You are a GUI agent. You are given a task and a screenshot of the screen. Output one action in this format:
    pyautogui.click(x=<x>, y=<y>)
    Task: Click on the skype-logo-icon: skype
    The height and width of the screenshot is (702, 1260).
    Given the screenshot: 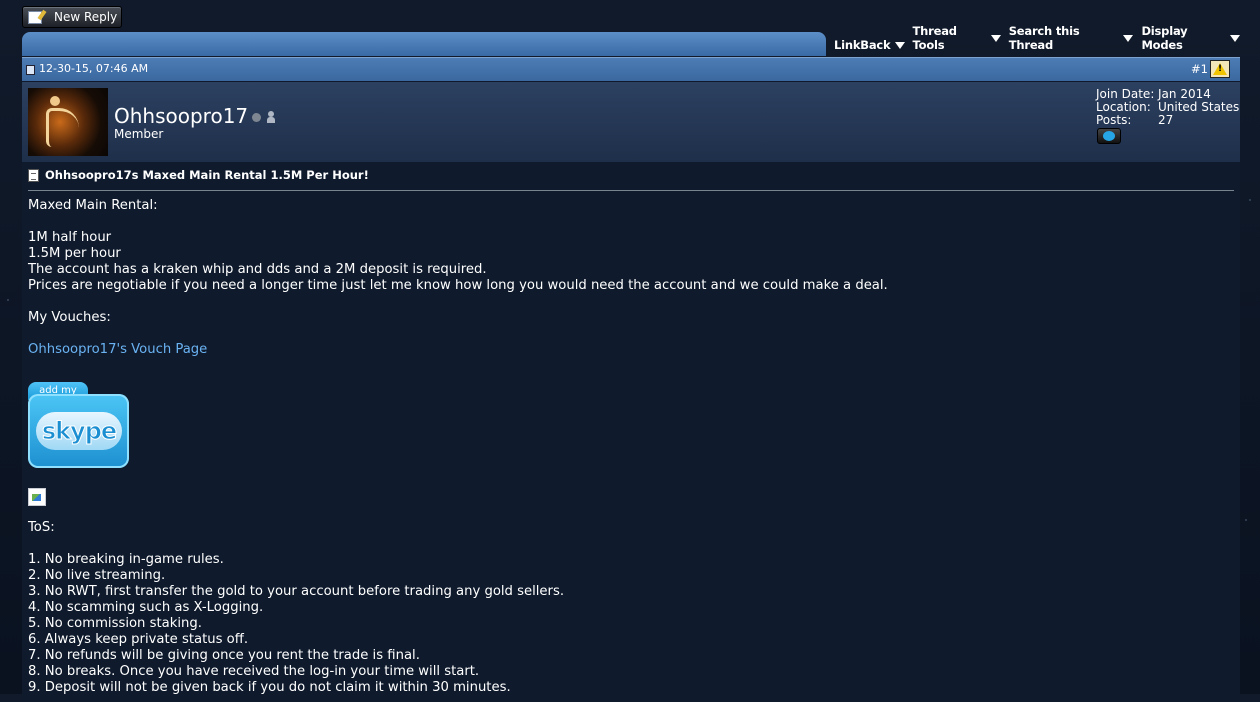 What is the action you would take?
    pyautogui.click(x=79, y=431)
    